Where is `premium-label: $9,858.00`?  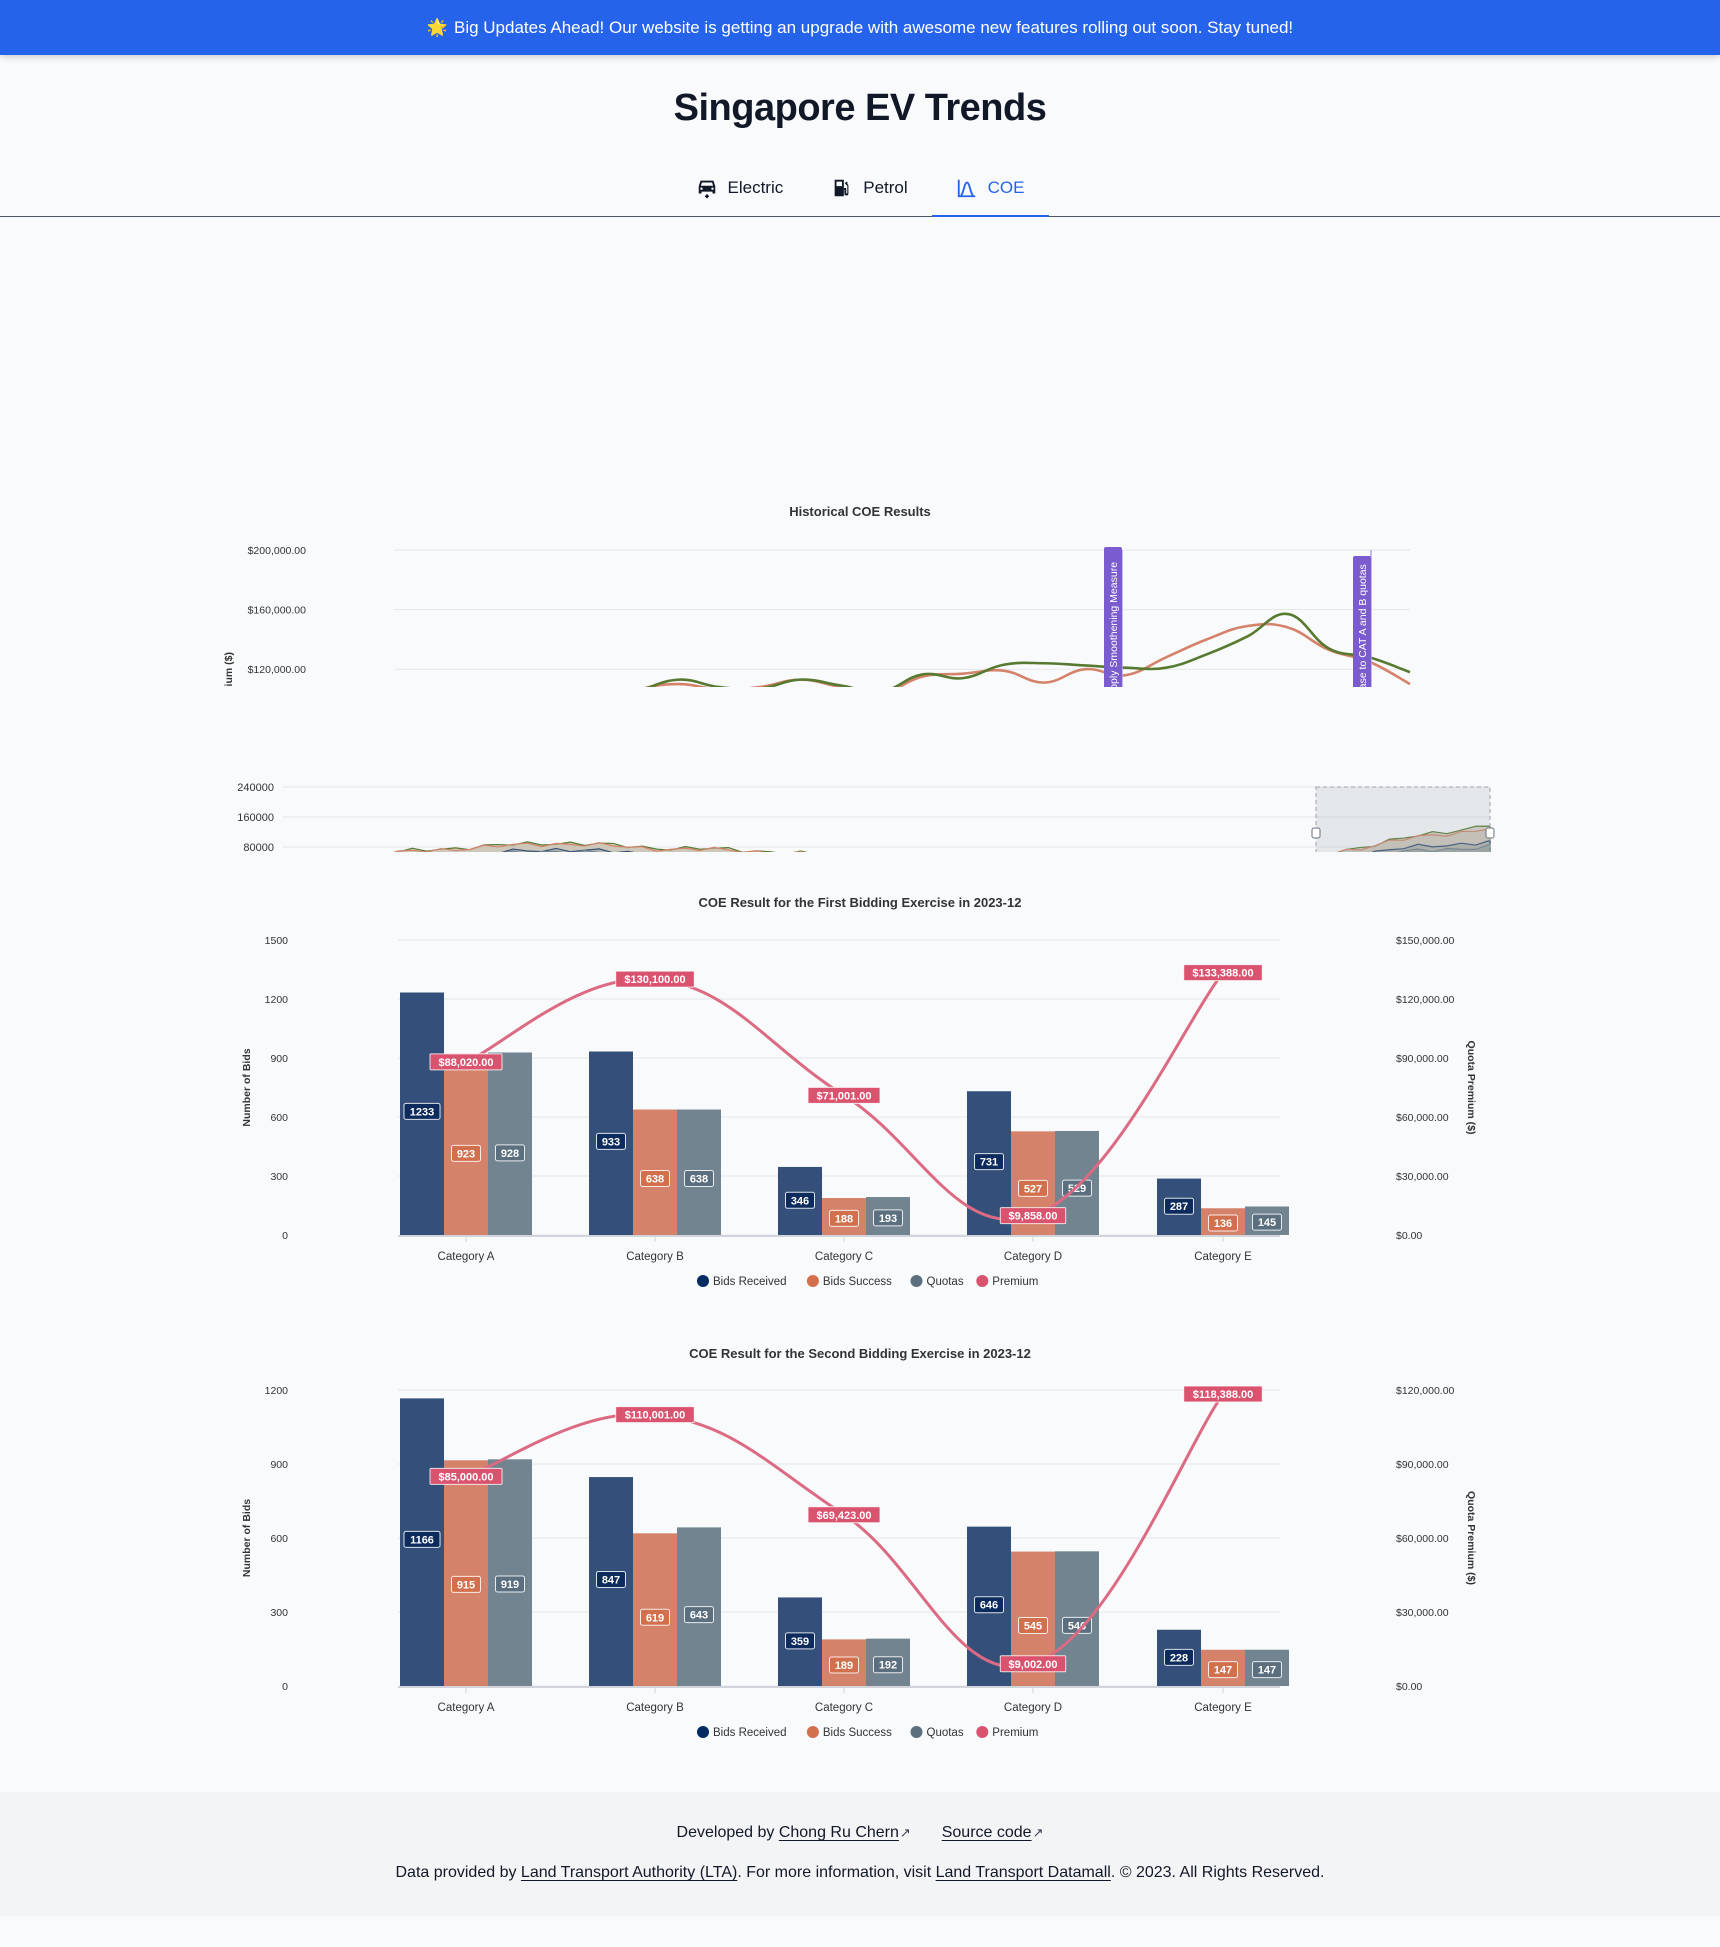
premium-label: $9,858.00 is located at coordinates (1033, 1217).